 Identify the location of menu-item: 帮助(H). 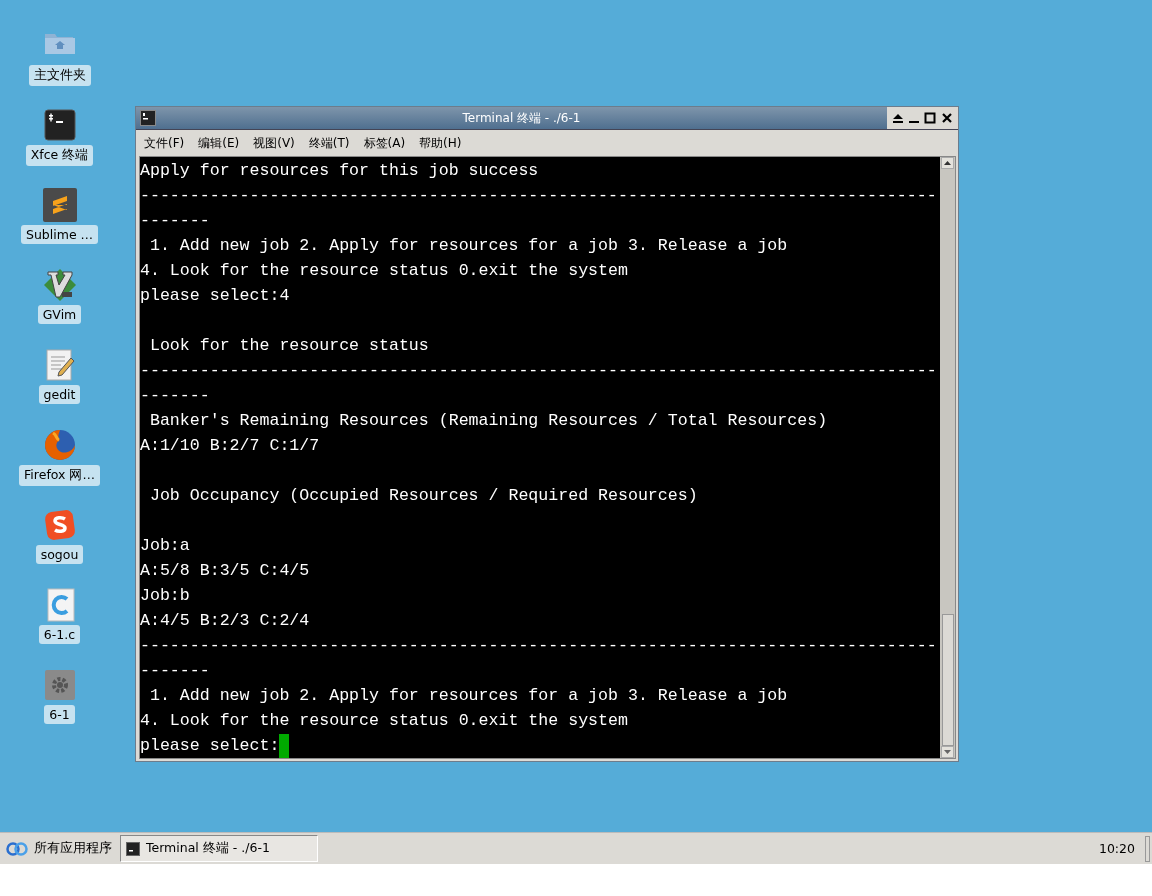
(440, 143).